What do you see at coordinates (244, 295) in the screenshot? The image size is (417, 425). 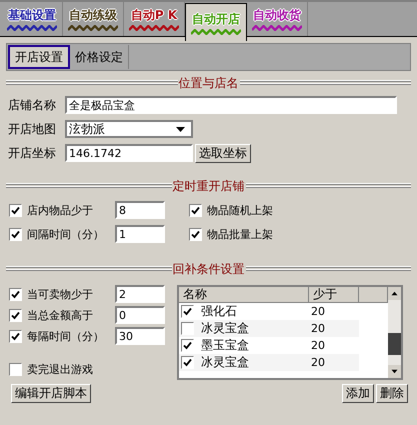 I see `column-header: 名称` at bounding box center [244, 295].